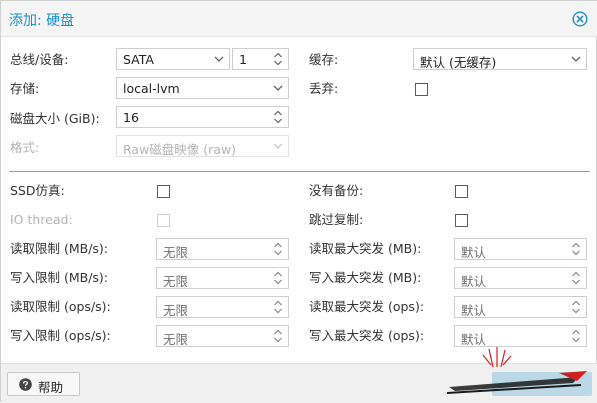 The image size is (597, 403). Describe the element at coordinates (176, 252) in the screenshot. I see `read-limit-mbs-placeholder: 无限` at that location.